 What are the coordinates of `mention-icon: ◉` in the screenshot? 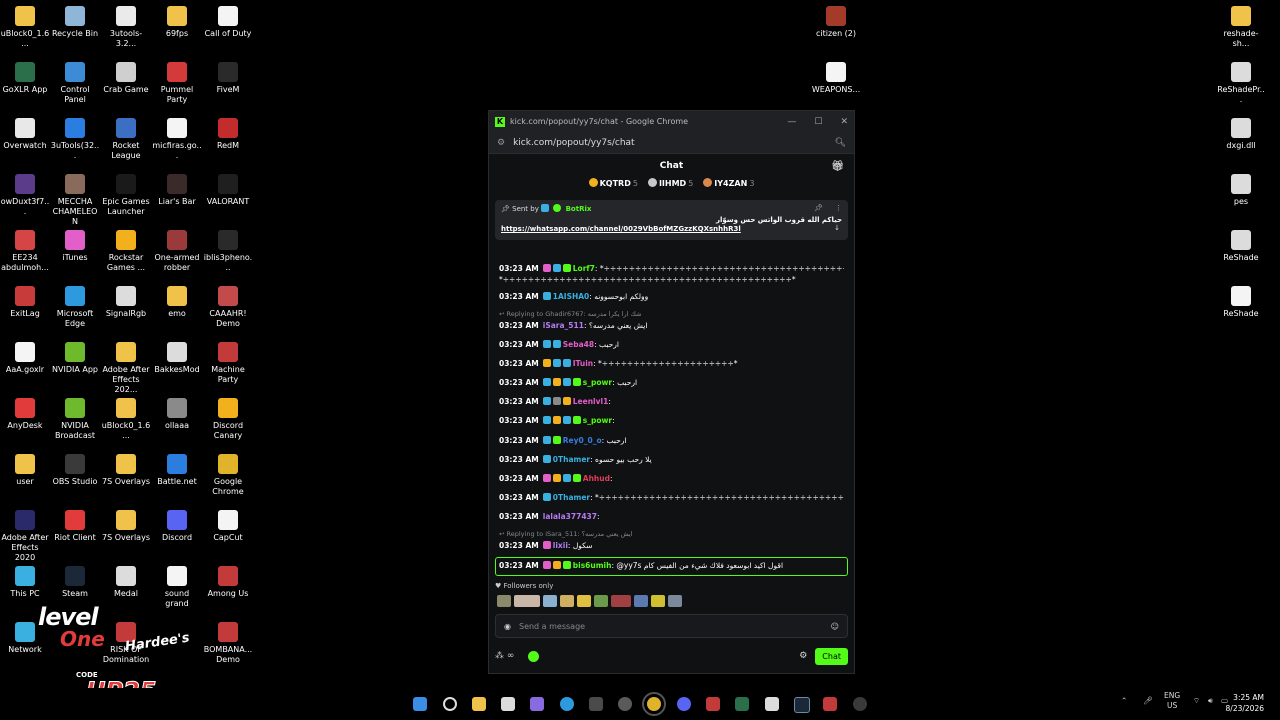 It's located at (507, 626).